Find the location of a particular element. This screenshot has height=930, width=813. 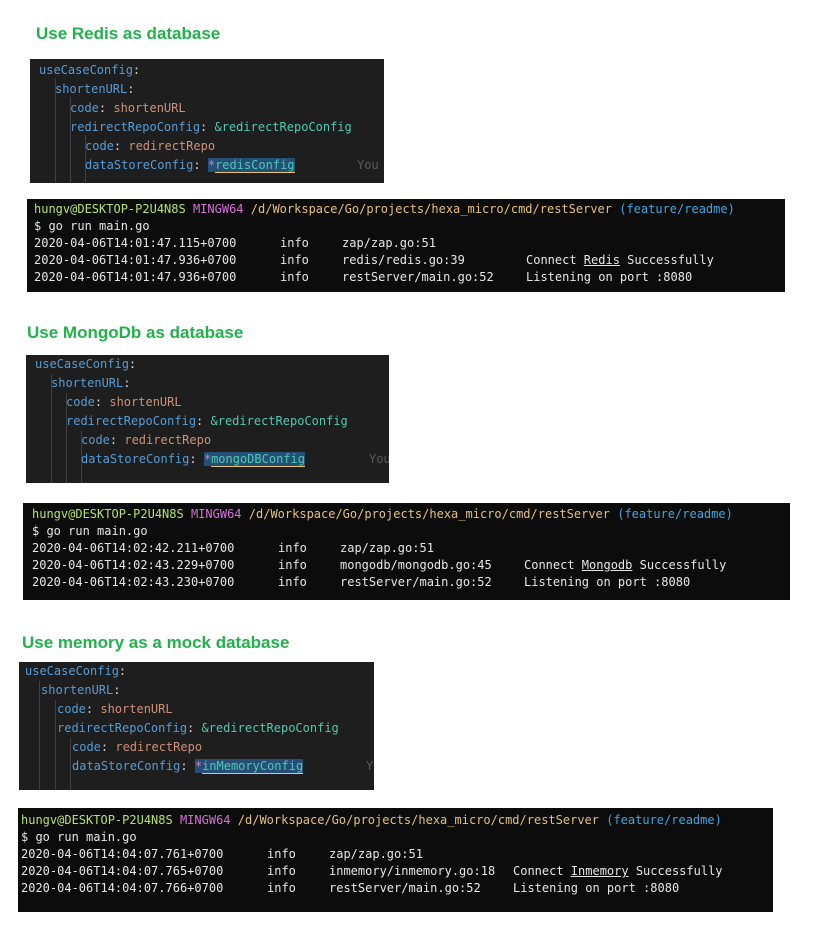

log-time: 2020-04-06T14:04:07.766+0700 is located at coordinates (122, 888).